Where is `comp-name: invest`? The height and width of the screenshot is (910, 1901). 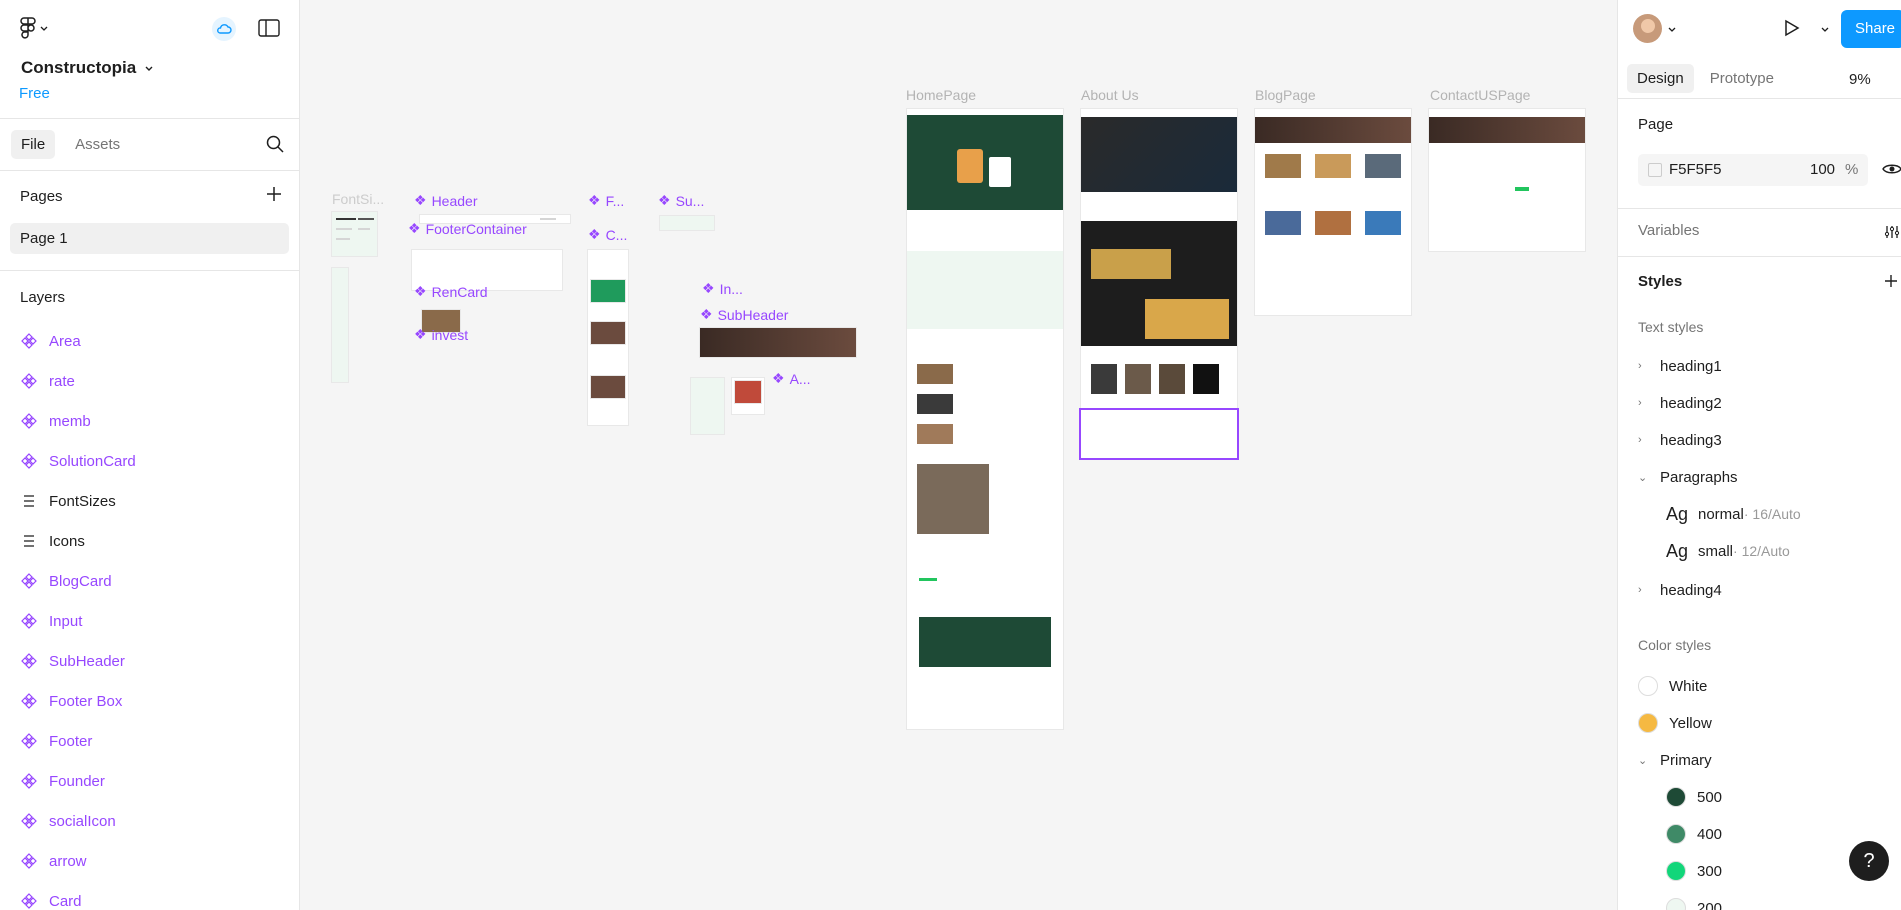 comp-name: invest is located at coordinates (450, 334).